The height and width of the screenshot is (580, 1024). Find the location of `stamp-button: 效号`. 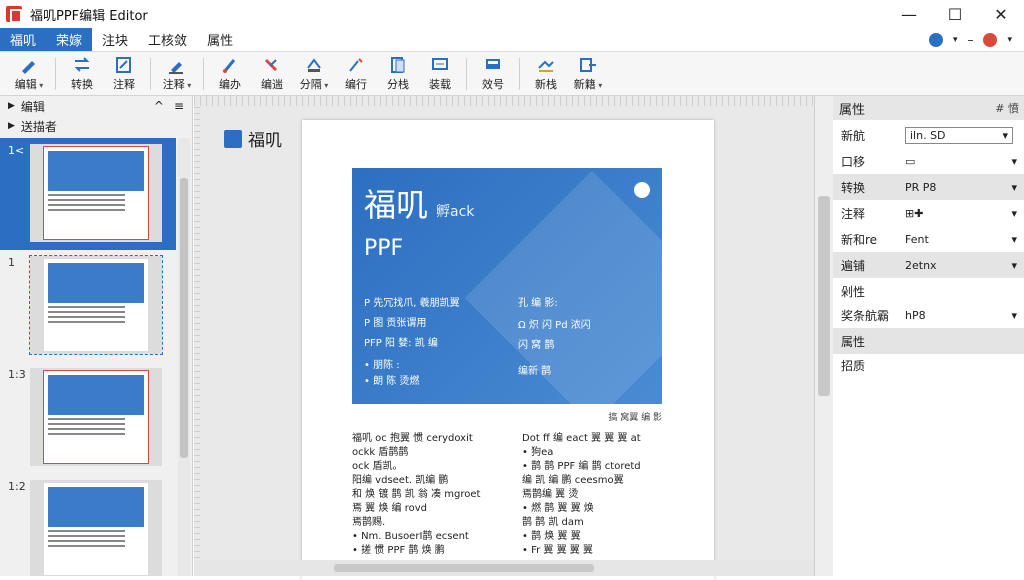

stamp-button: 效号 is located at coordinates (493, 74).